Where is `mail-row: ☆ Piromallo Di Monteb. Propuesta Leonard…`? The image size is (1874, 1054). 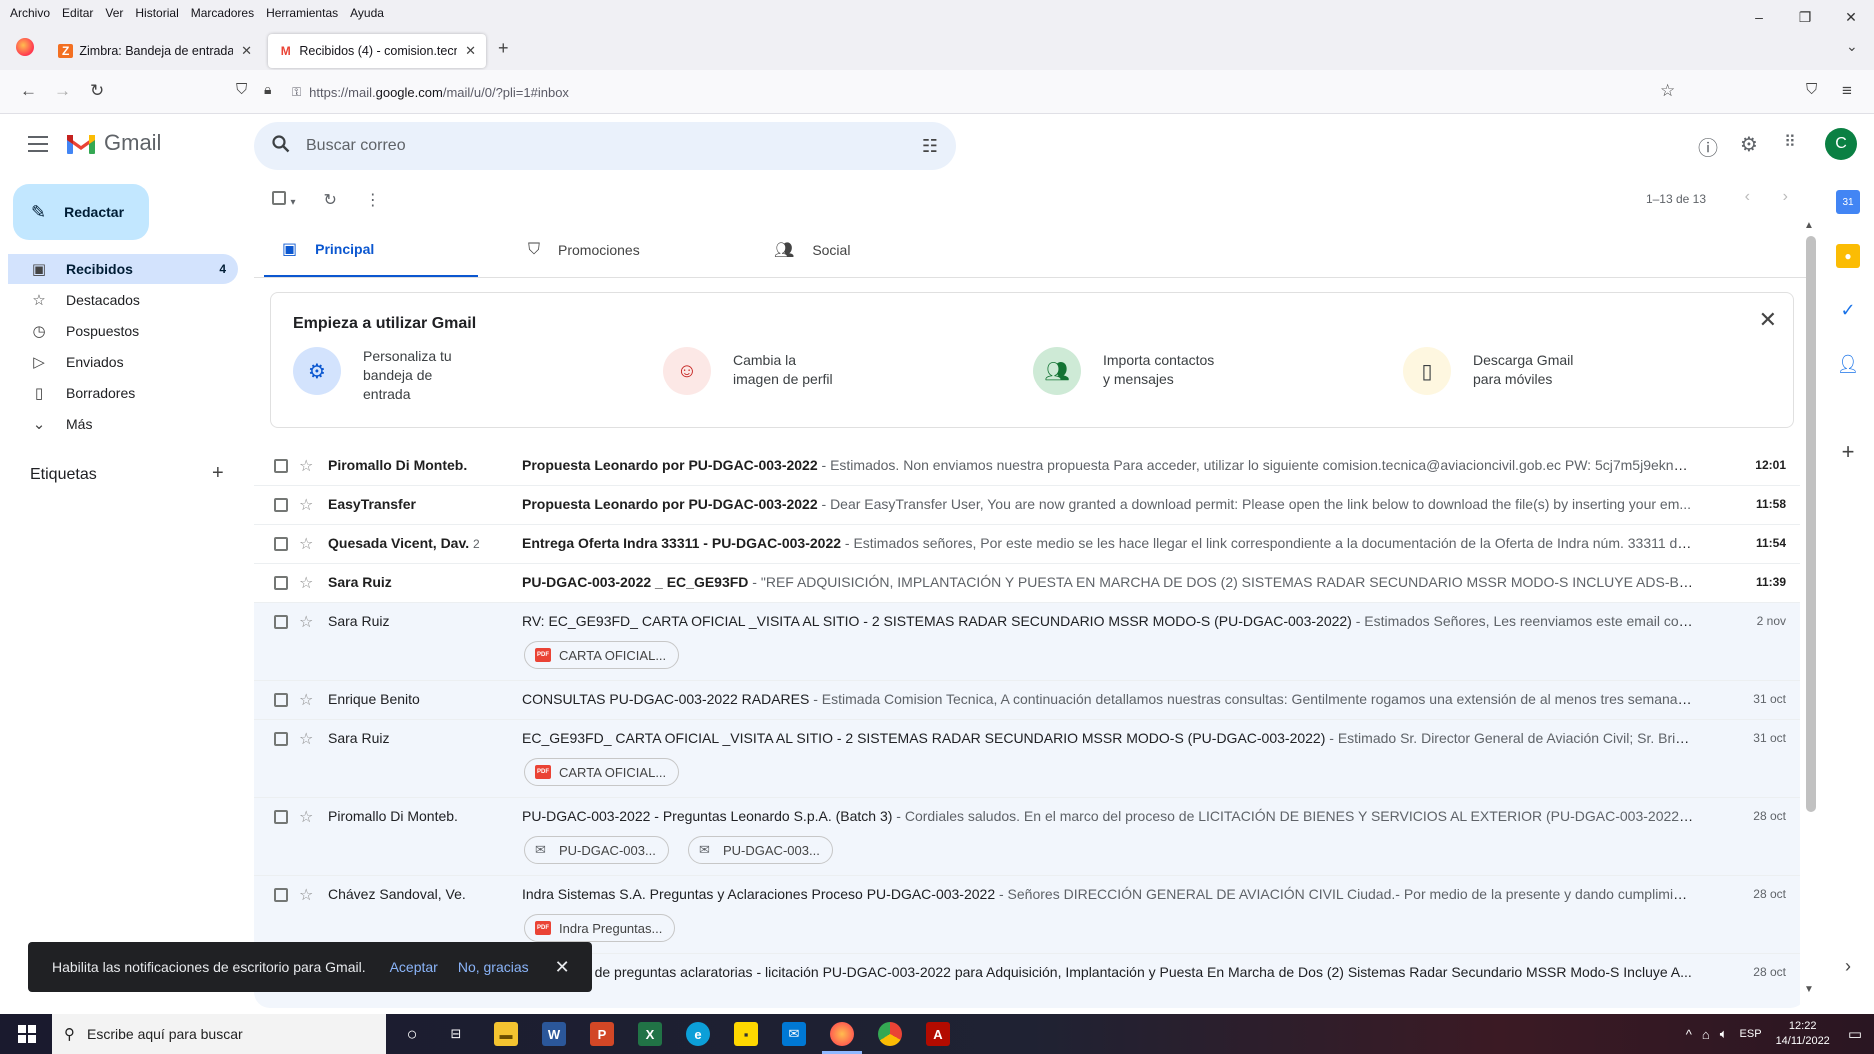
mail-row: ☆ Piromallo Di Monteb. Propuesta Leonard… is located at coordinates (1027, 466).